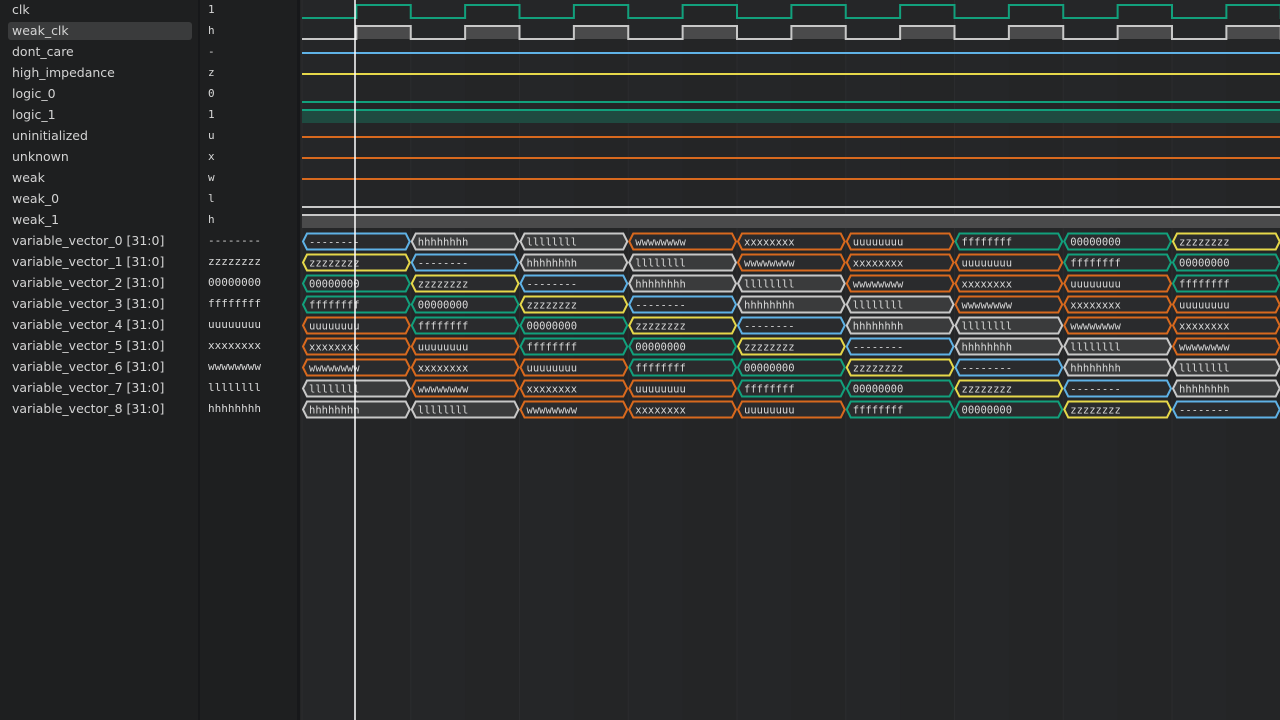 This screenshot has width=1280, height=720. What do you see at coordinates (211, 51) in the screenshot?
I see `signal-value-dont_care: -` at bounding box center [211, 51].